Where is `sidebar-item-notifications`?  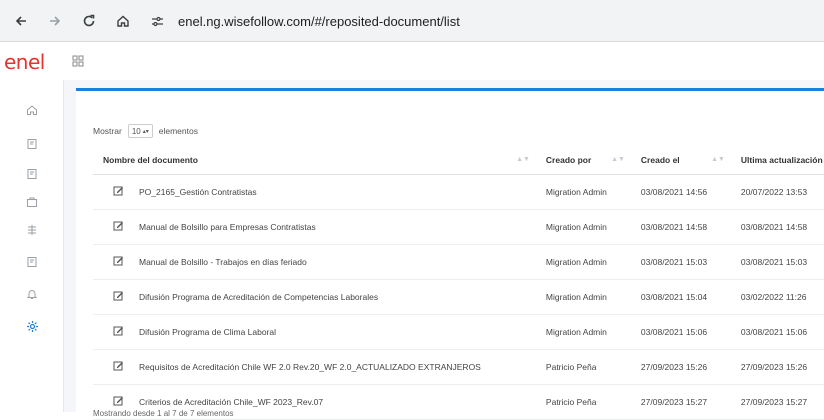
sidebar-item-notifications is located at coordinates (32, 294).